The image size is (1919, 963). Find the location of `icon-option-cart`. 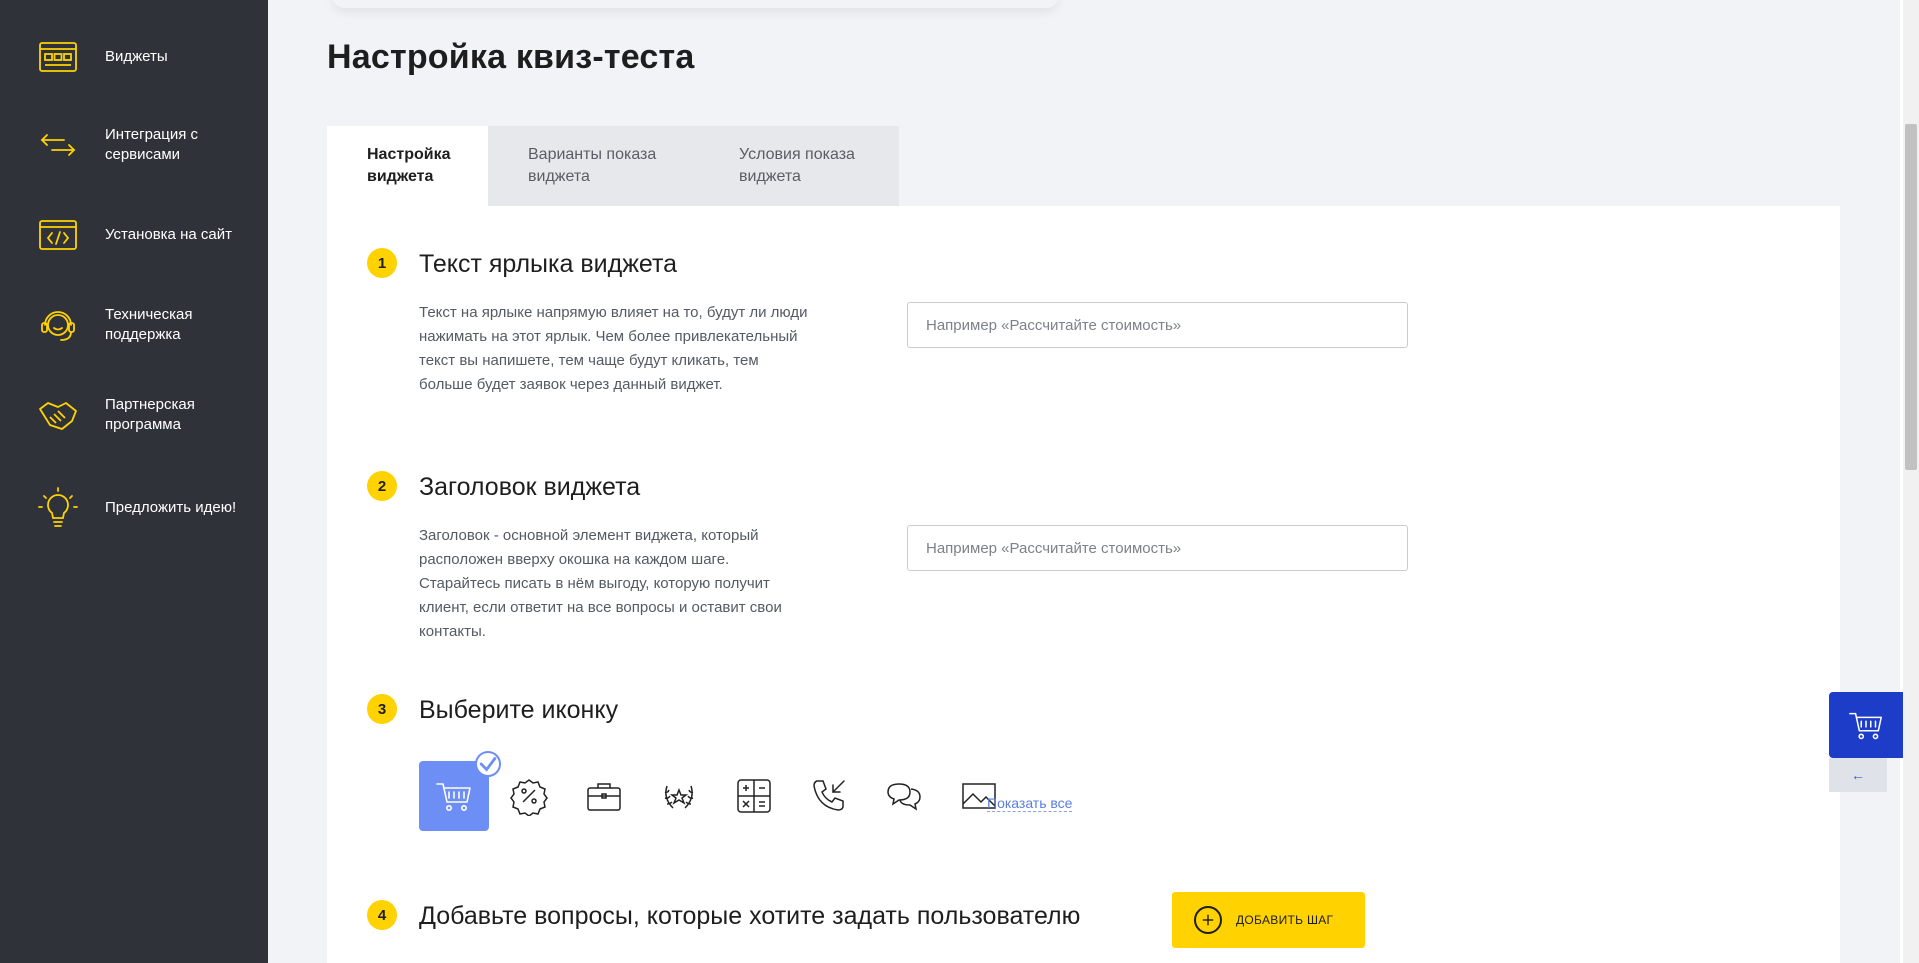

icon-option-cart is located at coordinates (460, 791).